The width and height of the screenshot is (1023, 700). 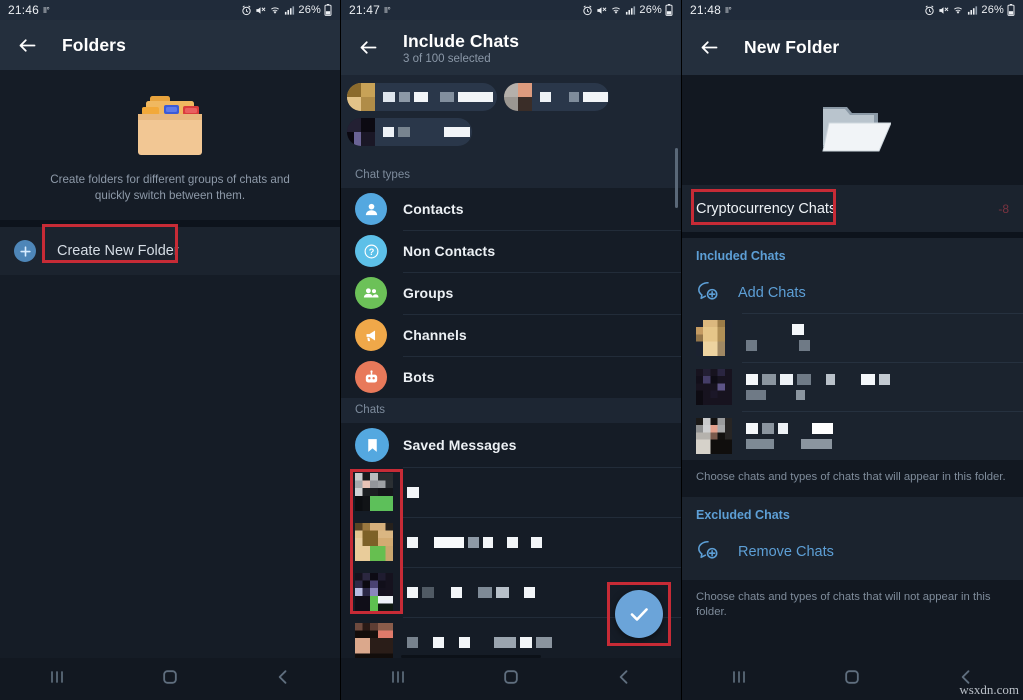 What do you see at coordinates (511, 377) in the screenshot?
I see `chat-type-bots: Bots` at bounding box center [511, 377].